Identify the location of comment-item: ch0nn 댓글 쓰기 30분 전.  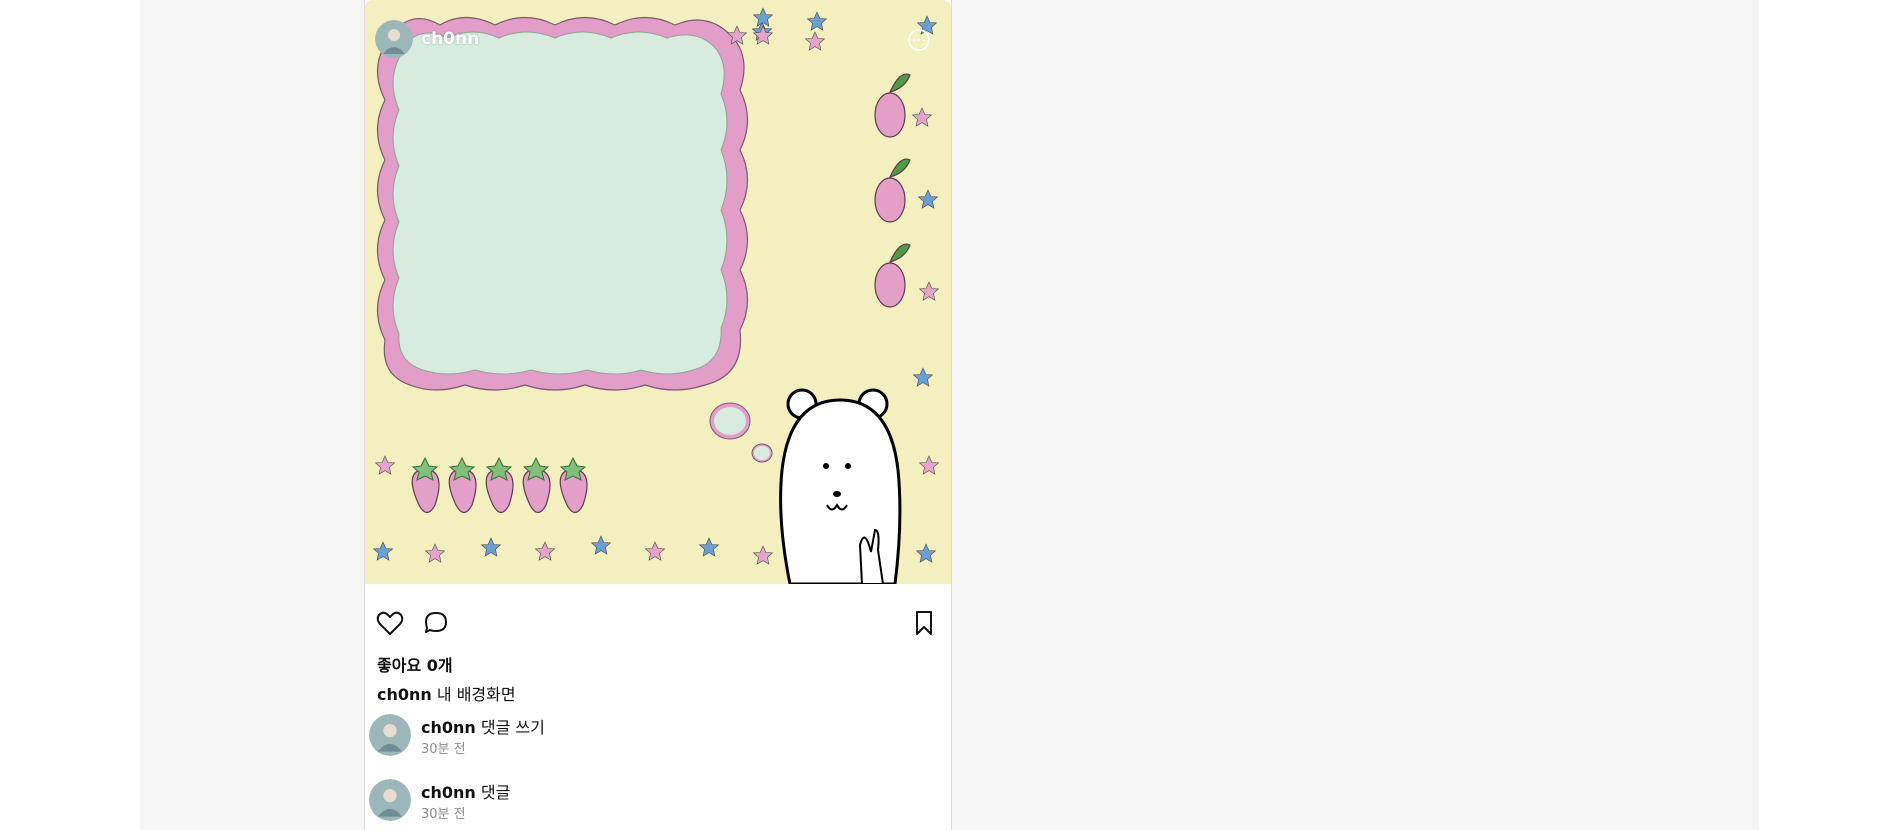
(649, 738).